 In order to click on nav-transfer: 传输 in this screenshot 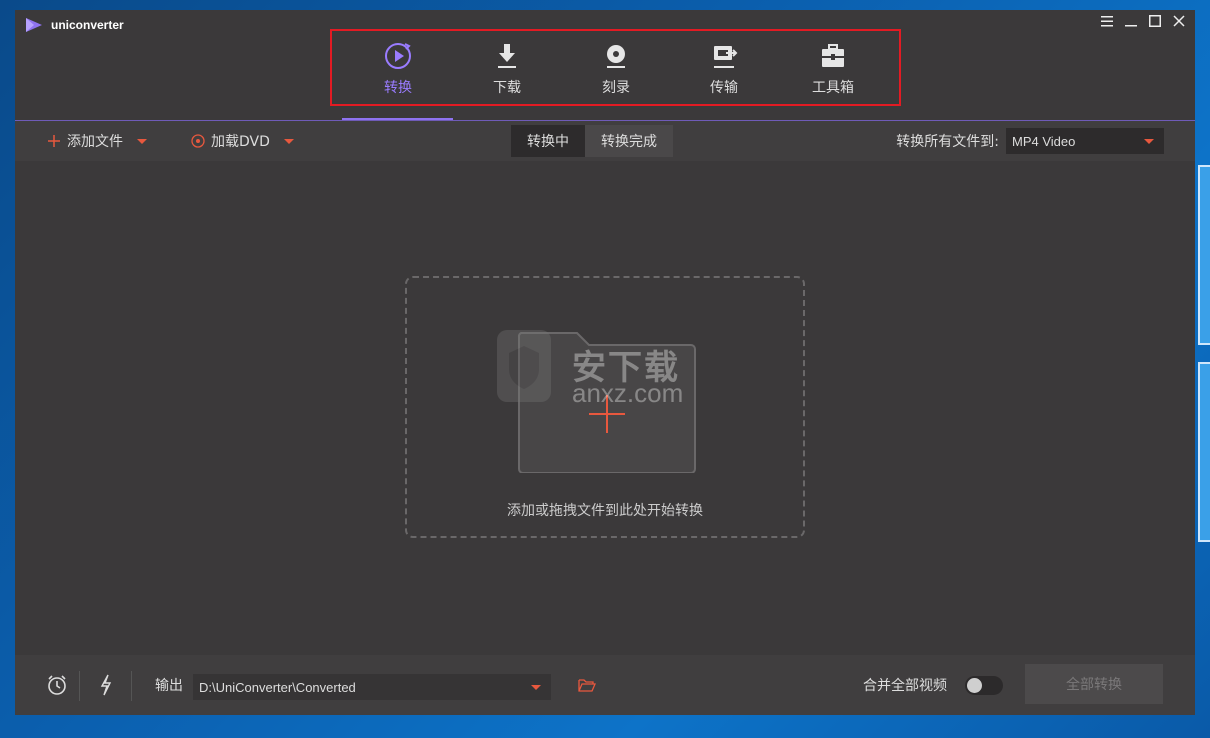, I will do `click(724, 67)`.